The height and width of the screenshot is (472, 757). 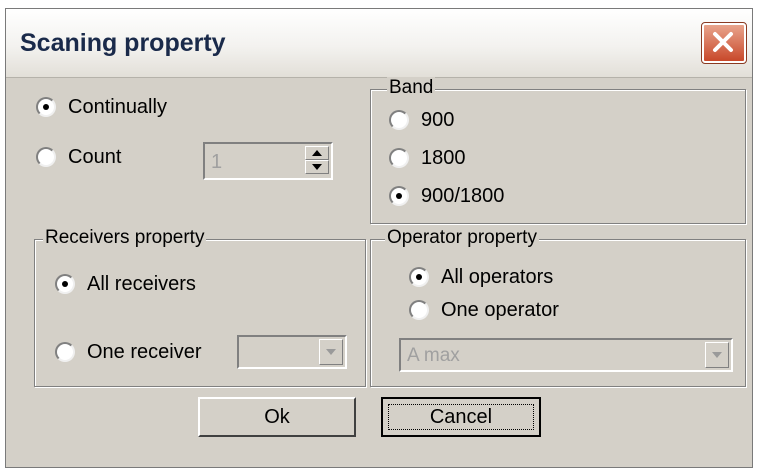 I want to click on arrow-down-icon, so click(x=317, y=167).